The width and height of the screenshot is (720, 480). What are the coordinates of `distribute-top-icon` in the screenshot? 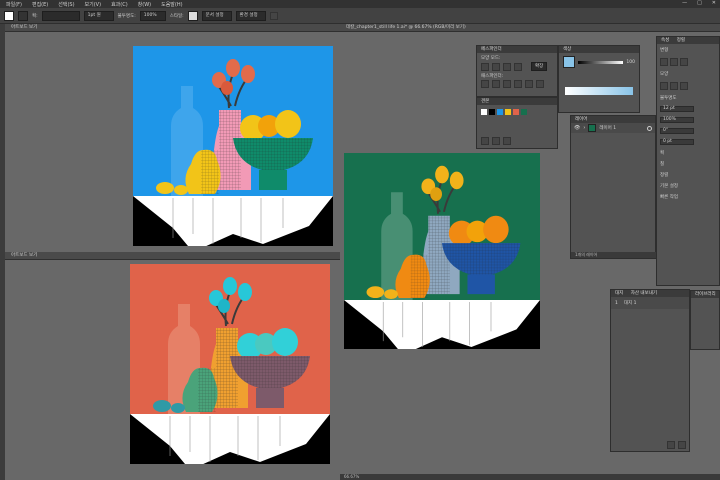 It's located at (664, 86).